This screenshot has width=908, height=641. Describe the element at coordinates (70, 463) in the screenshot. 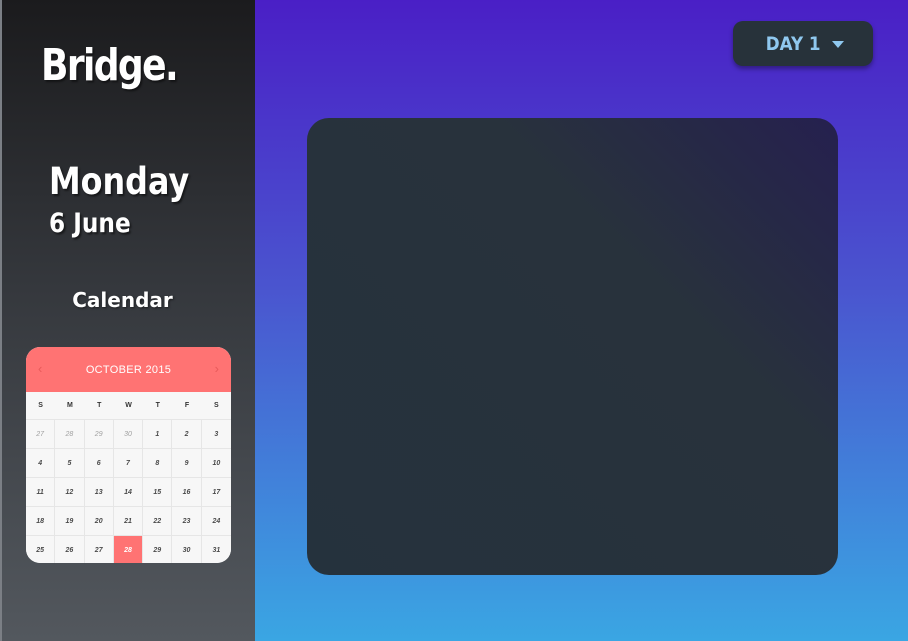

I see `calendar-day-cell: 5` at that location.